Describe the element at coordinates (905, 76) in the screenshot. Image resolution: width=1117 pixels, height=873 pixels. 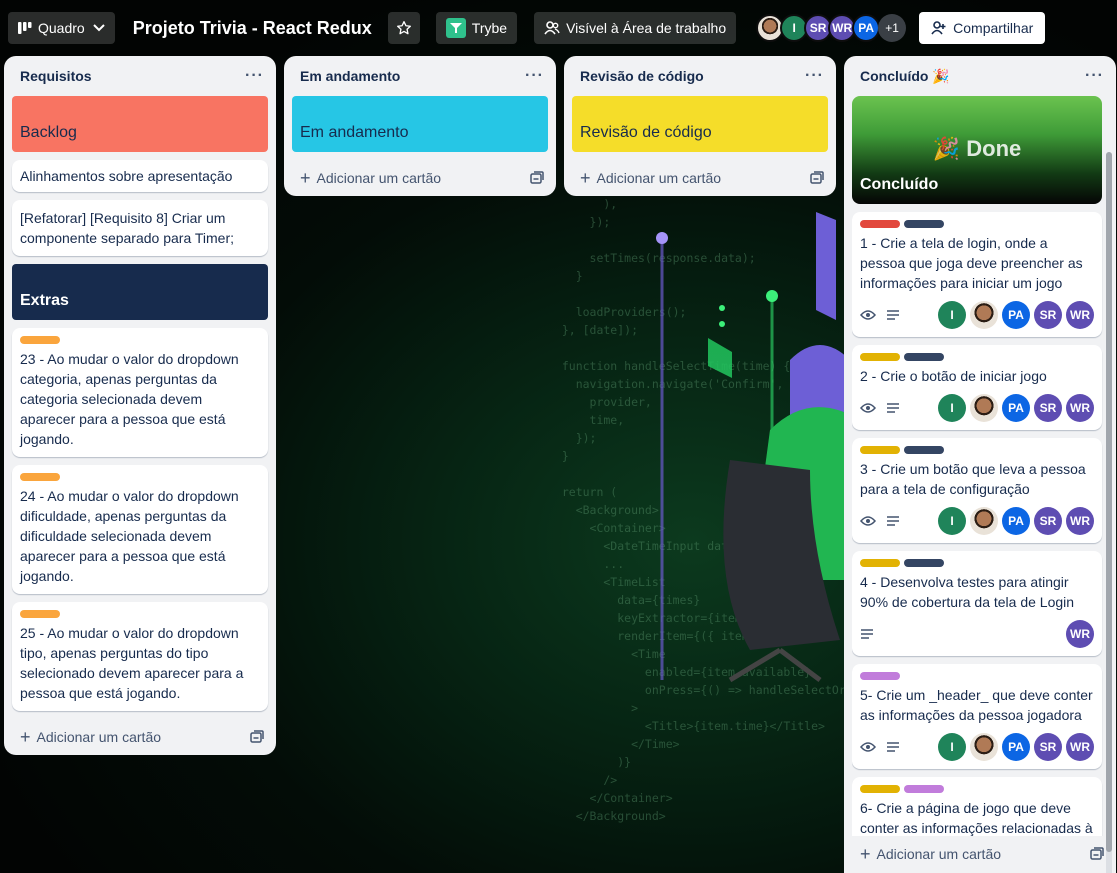
I see `list-title: Concluído 🎉` at that location.